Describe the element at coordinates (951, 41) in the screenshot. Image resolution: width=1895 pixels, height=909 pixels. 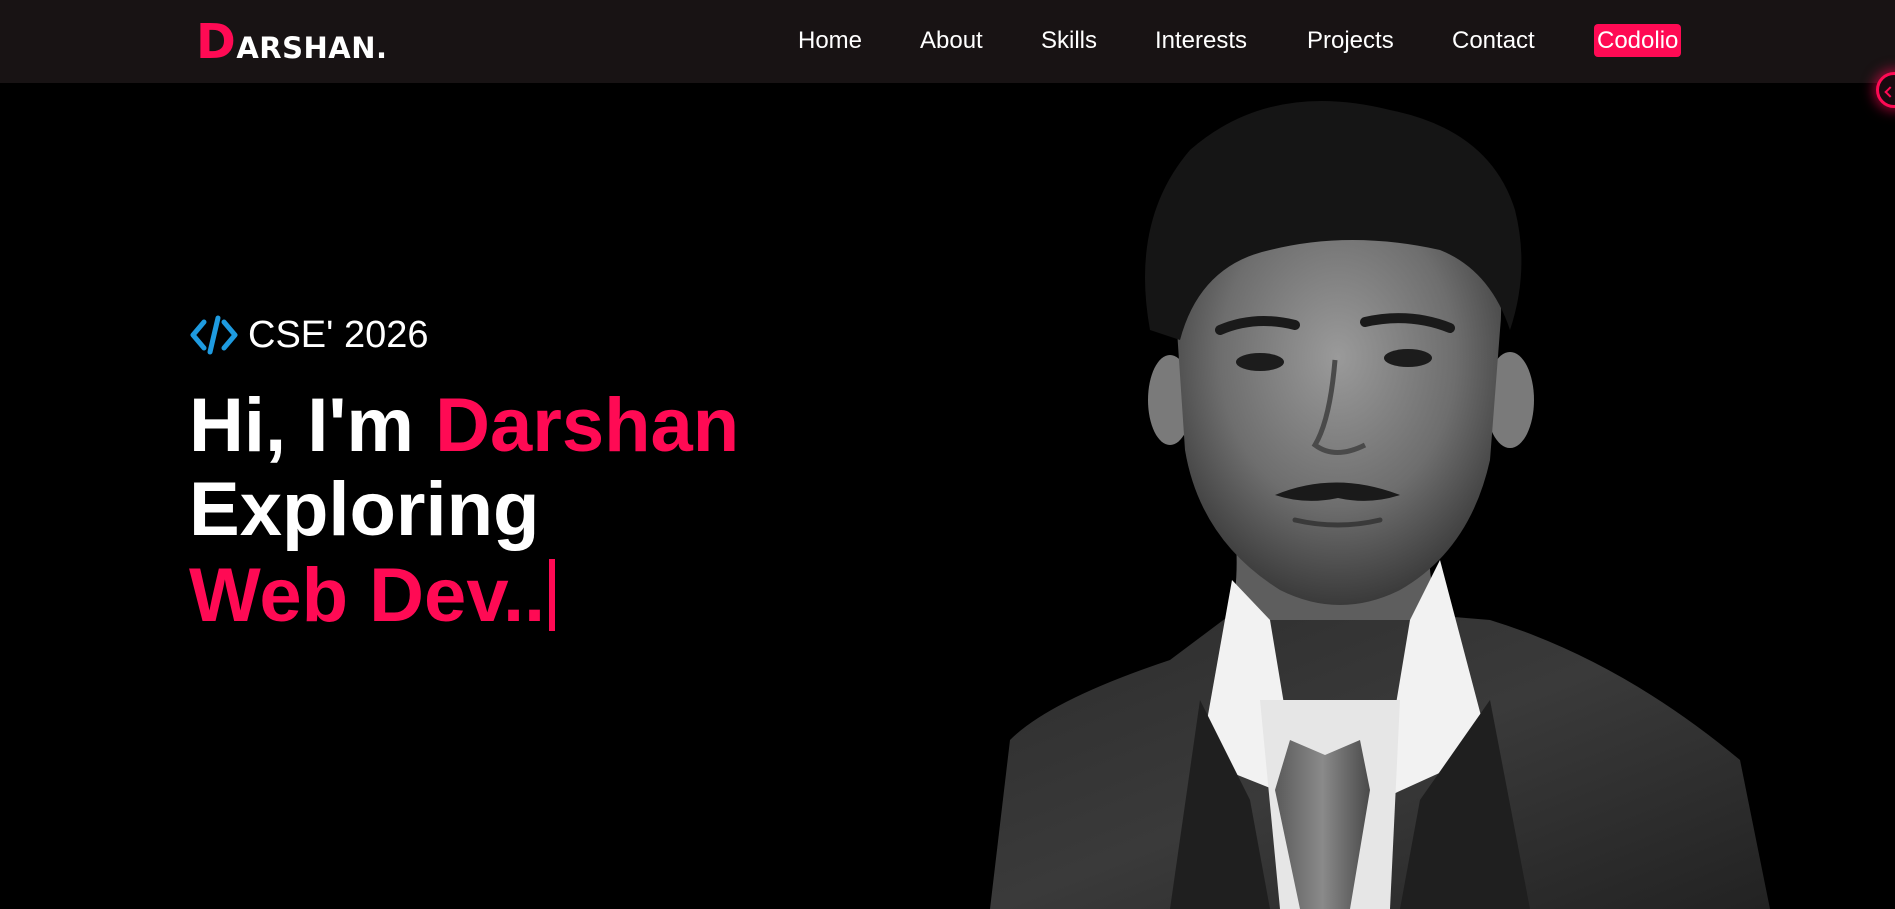
I see `nav-about: About` at that location.